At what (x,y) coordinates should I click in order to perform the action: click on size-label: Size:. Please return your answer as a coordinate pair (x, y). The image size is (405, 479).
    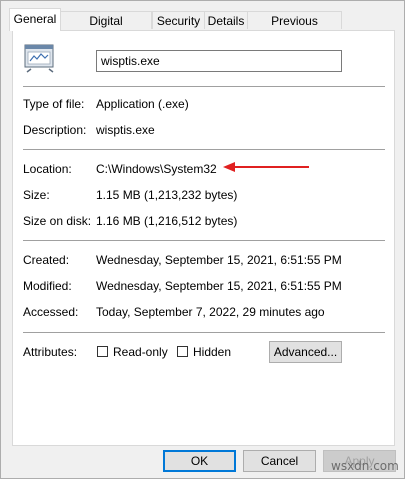
    Looking at the image, I should click on (36, 195).